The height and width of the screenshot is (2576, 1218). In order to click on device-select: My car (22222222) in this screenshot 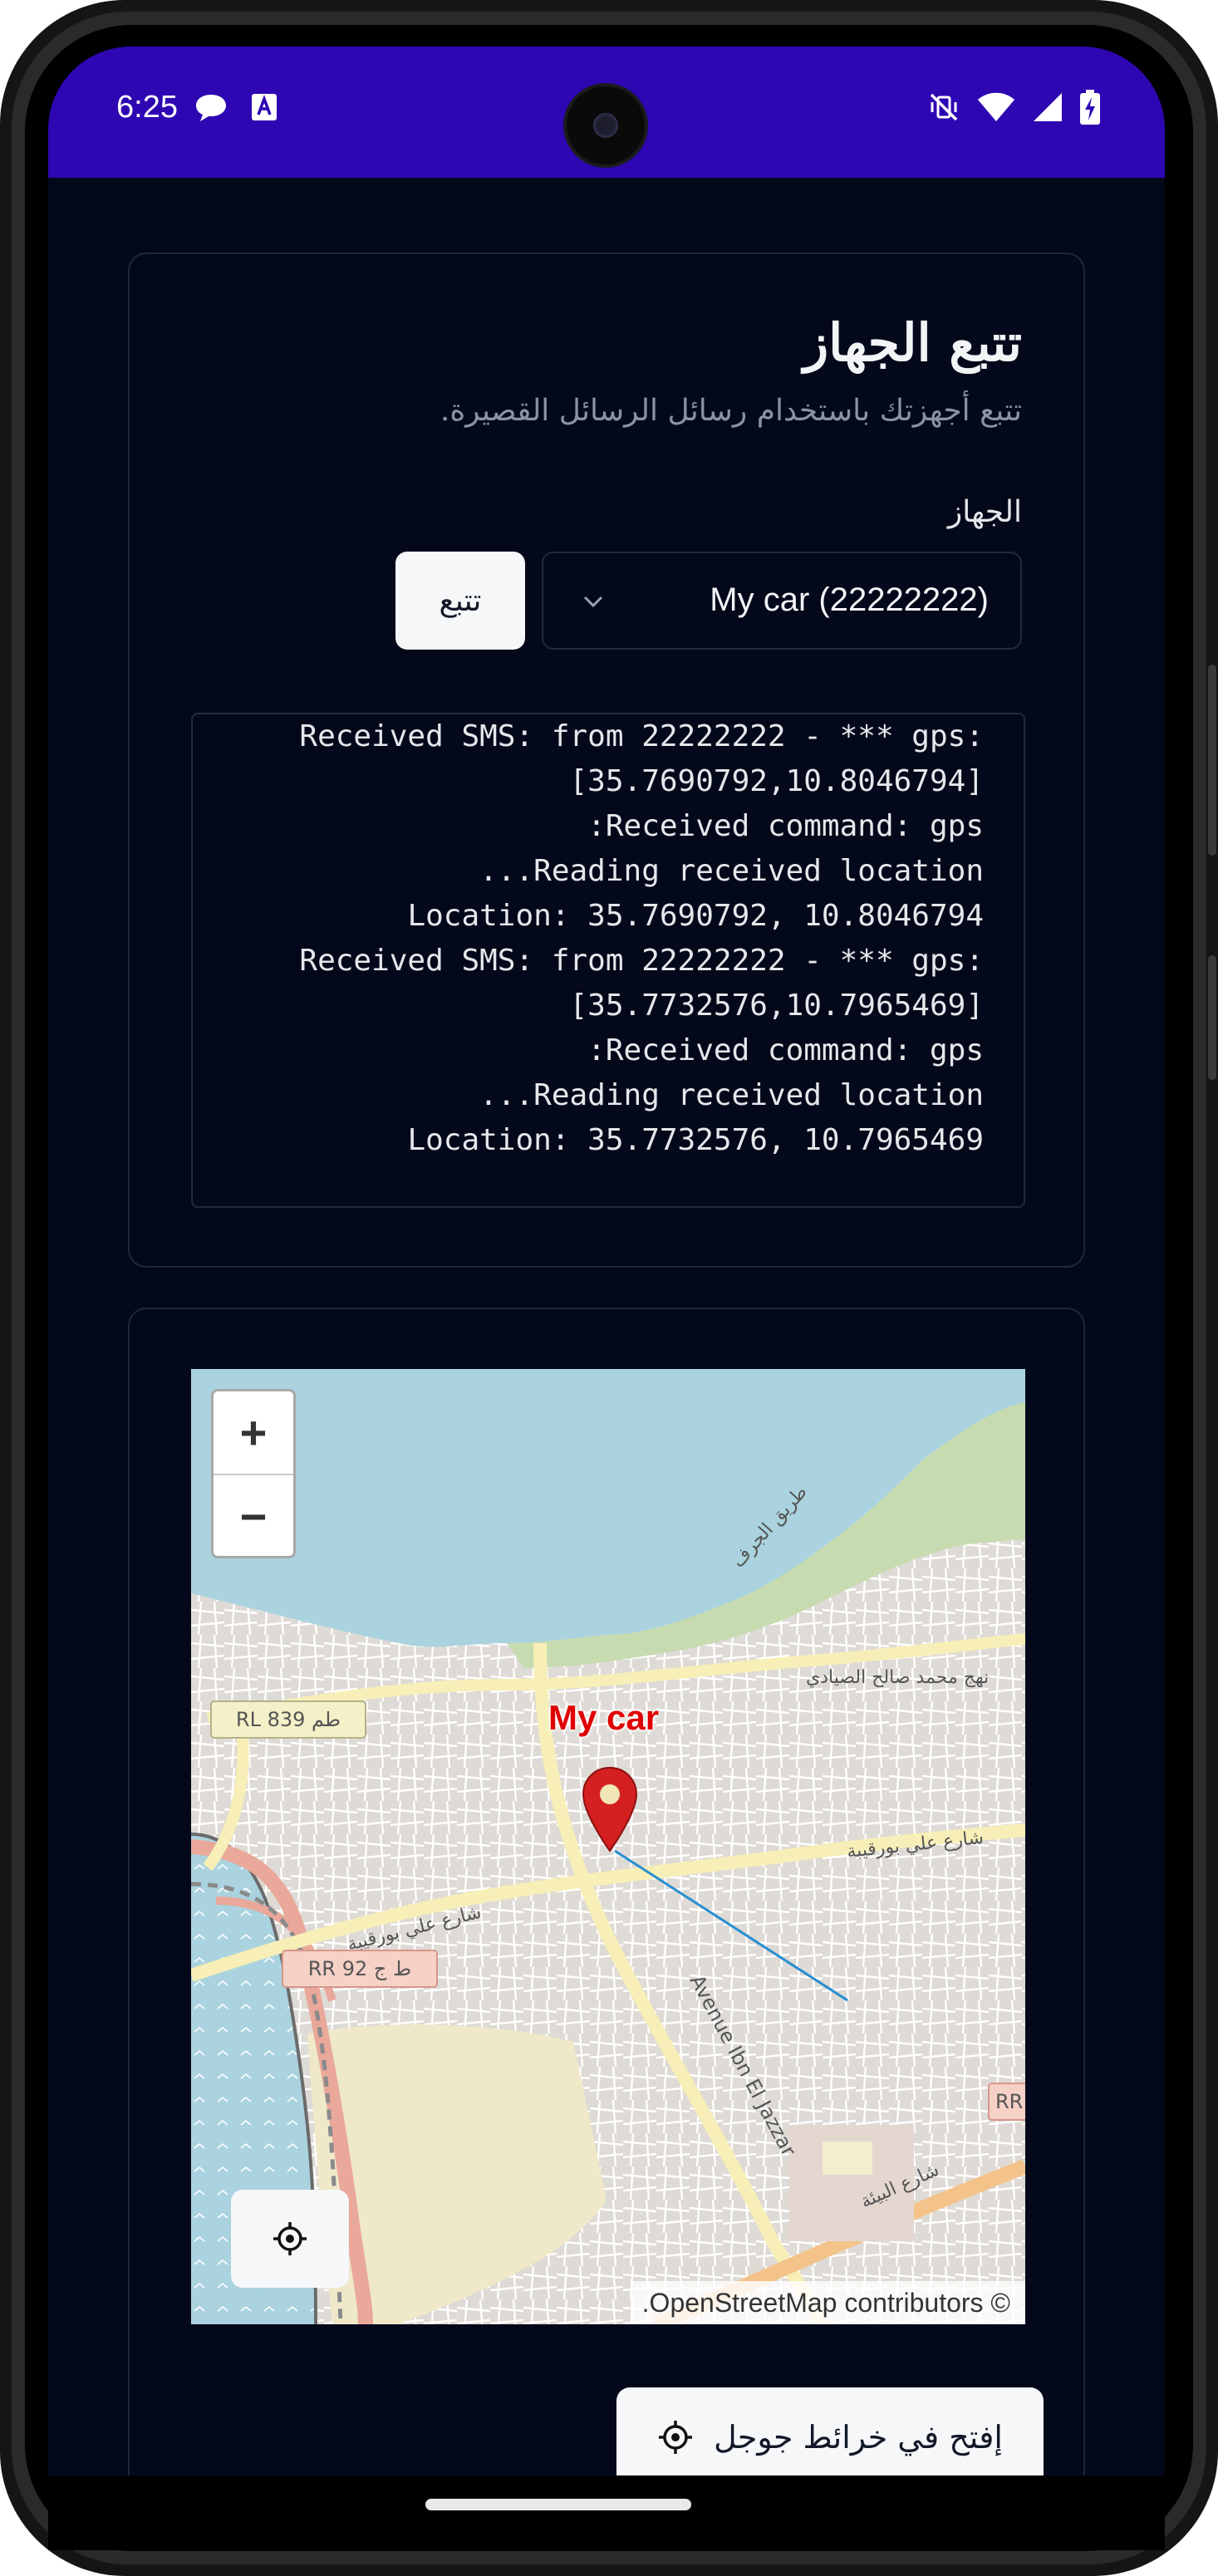, I will do `click(782, 601)`.